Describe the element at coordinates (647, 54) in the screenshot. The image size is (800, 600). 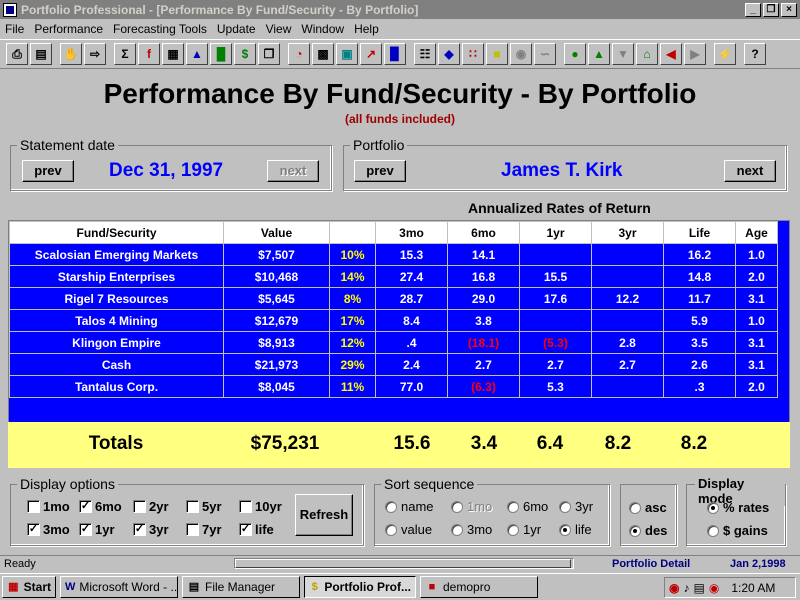
I see `house-icon: ⌂` at that location.